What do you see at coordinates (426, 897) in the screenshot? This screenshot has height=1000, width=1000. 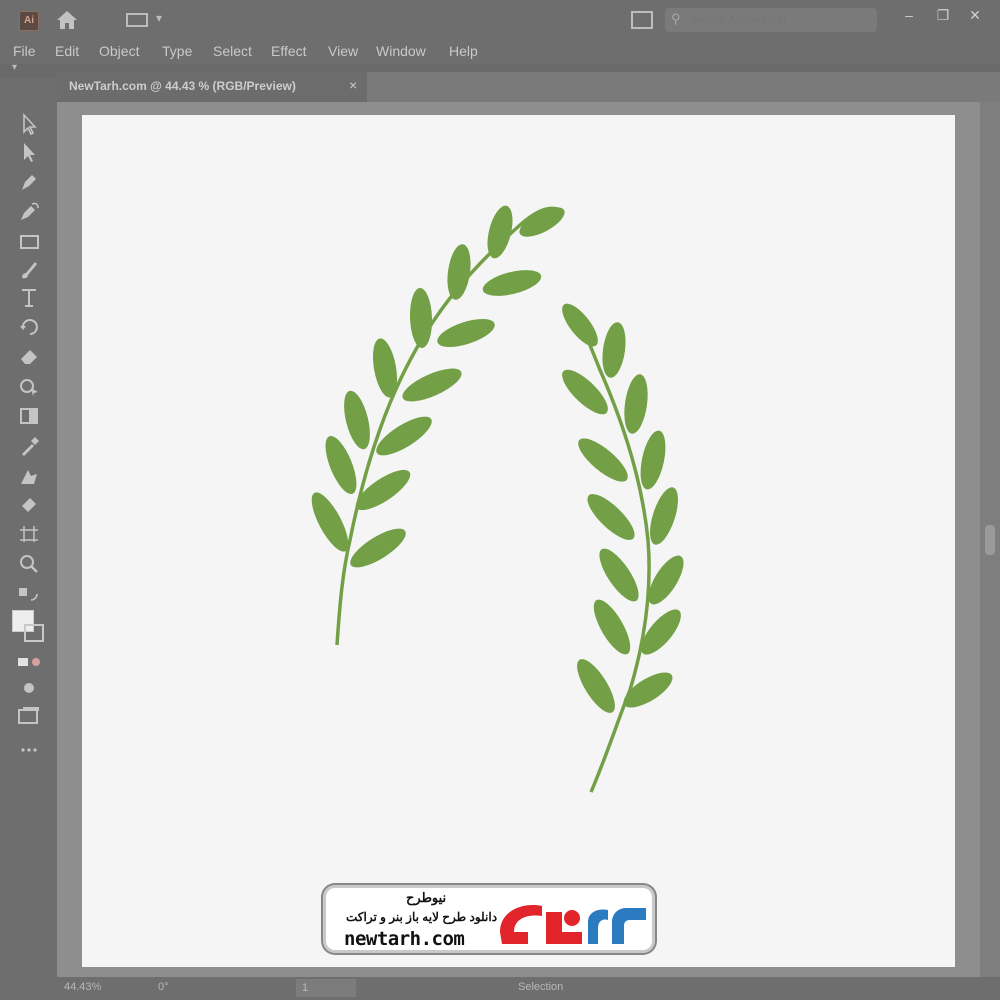 I see `watermark-brand: نیوطرح` at bounding box center [426, 897].